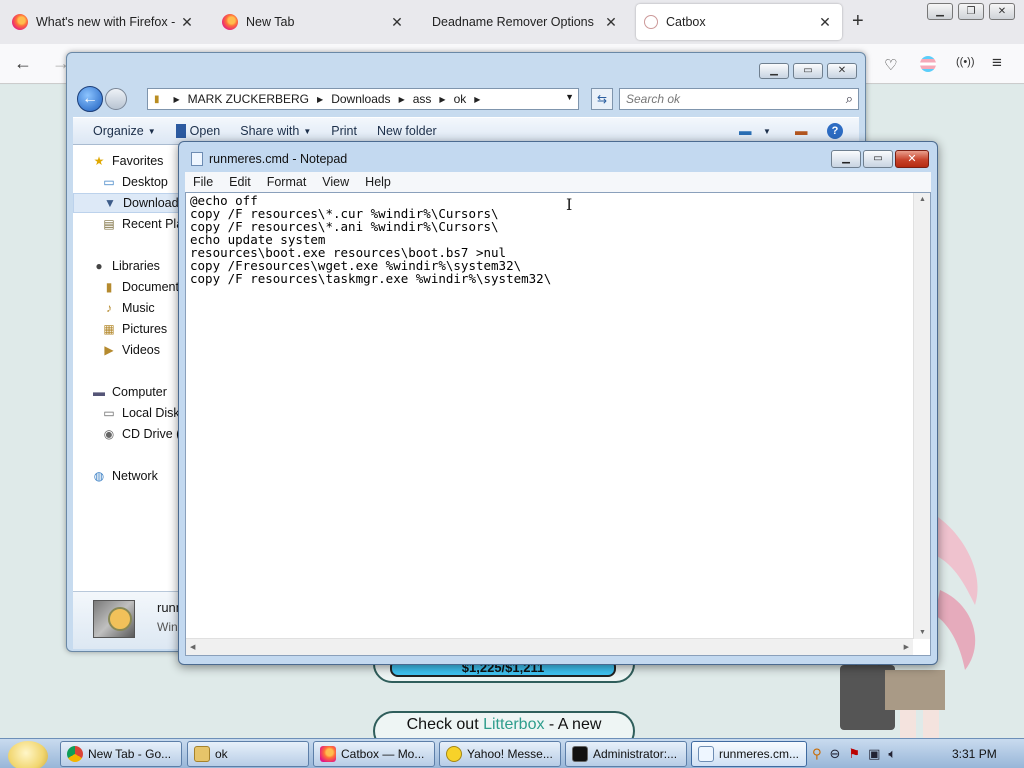 Image resolution: width=1024 pixels, height=768 pixels. Describe the element at coordinates (240, 182) in the screenshot. I see `menu-edit: Edit` at that location.